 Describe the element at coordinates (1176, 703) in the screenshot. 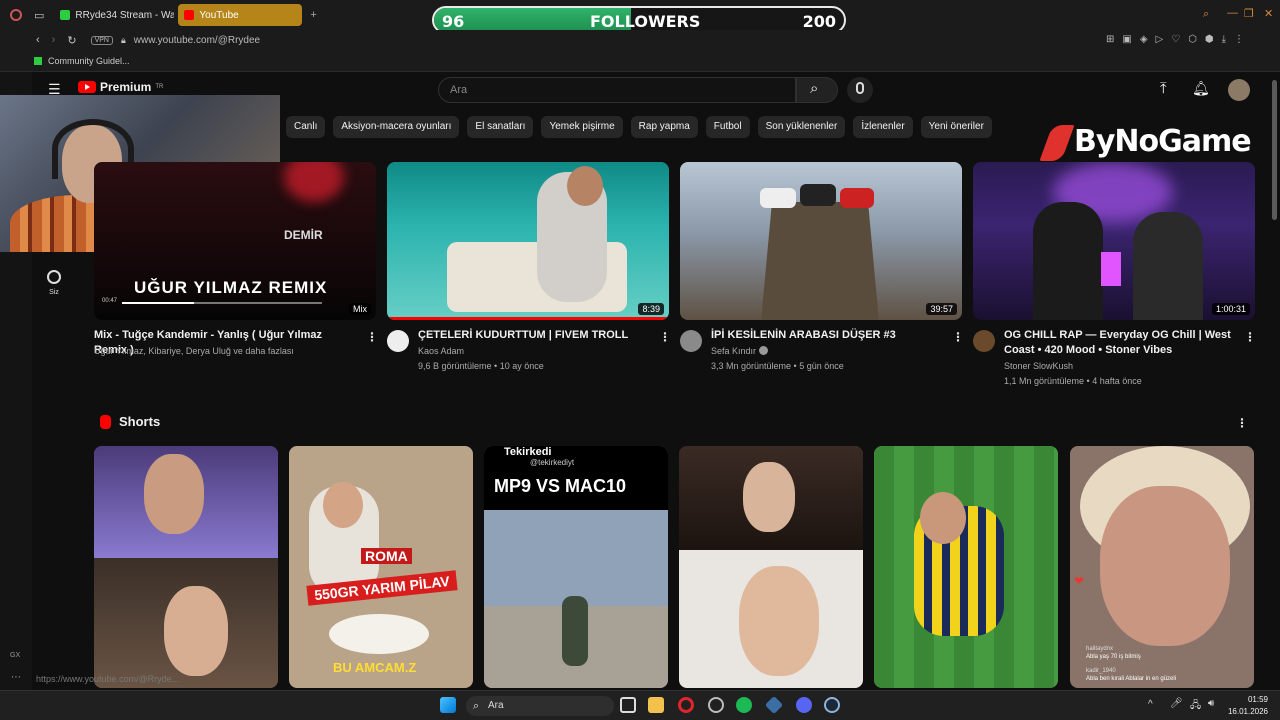

I see `tray-mic-icon: 🎤︎` at that location.